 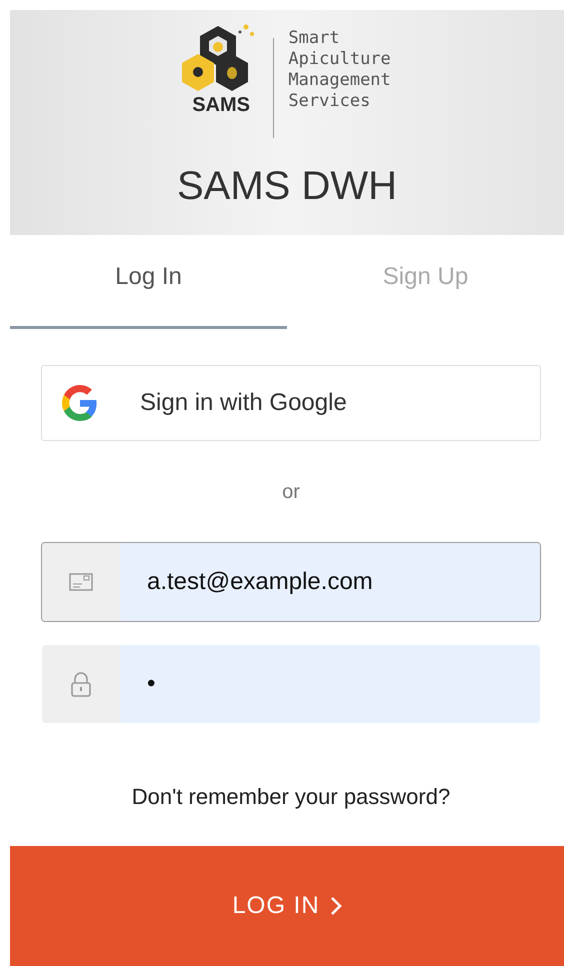 I want to click on log-in-button: LOG IN, so click(x=287, y=906).